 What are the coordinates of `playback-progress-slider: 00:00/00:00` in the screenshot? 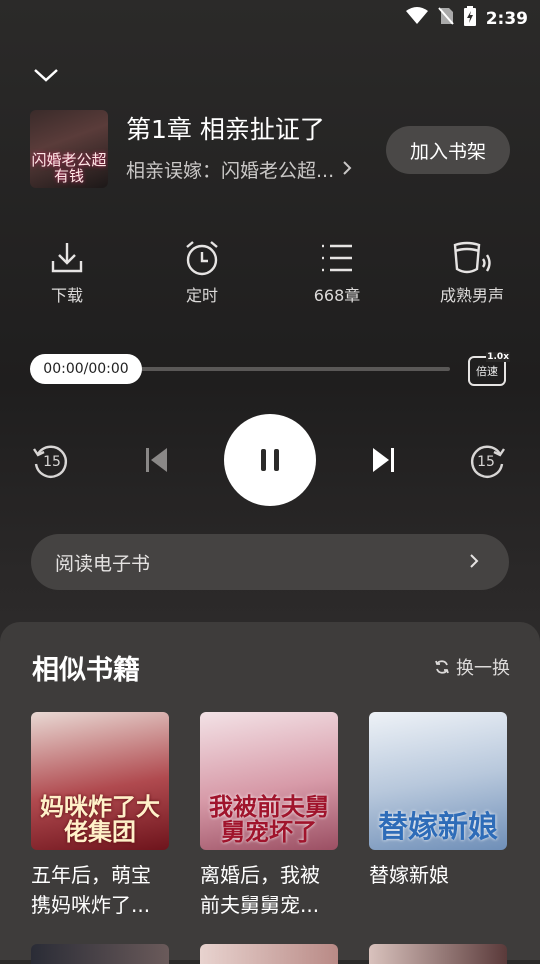 It's located at (240, 368).